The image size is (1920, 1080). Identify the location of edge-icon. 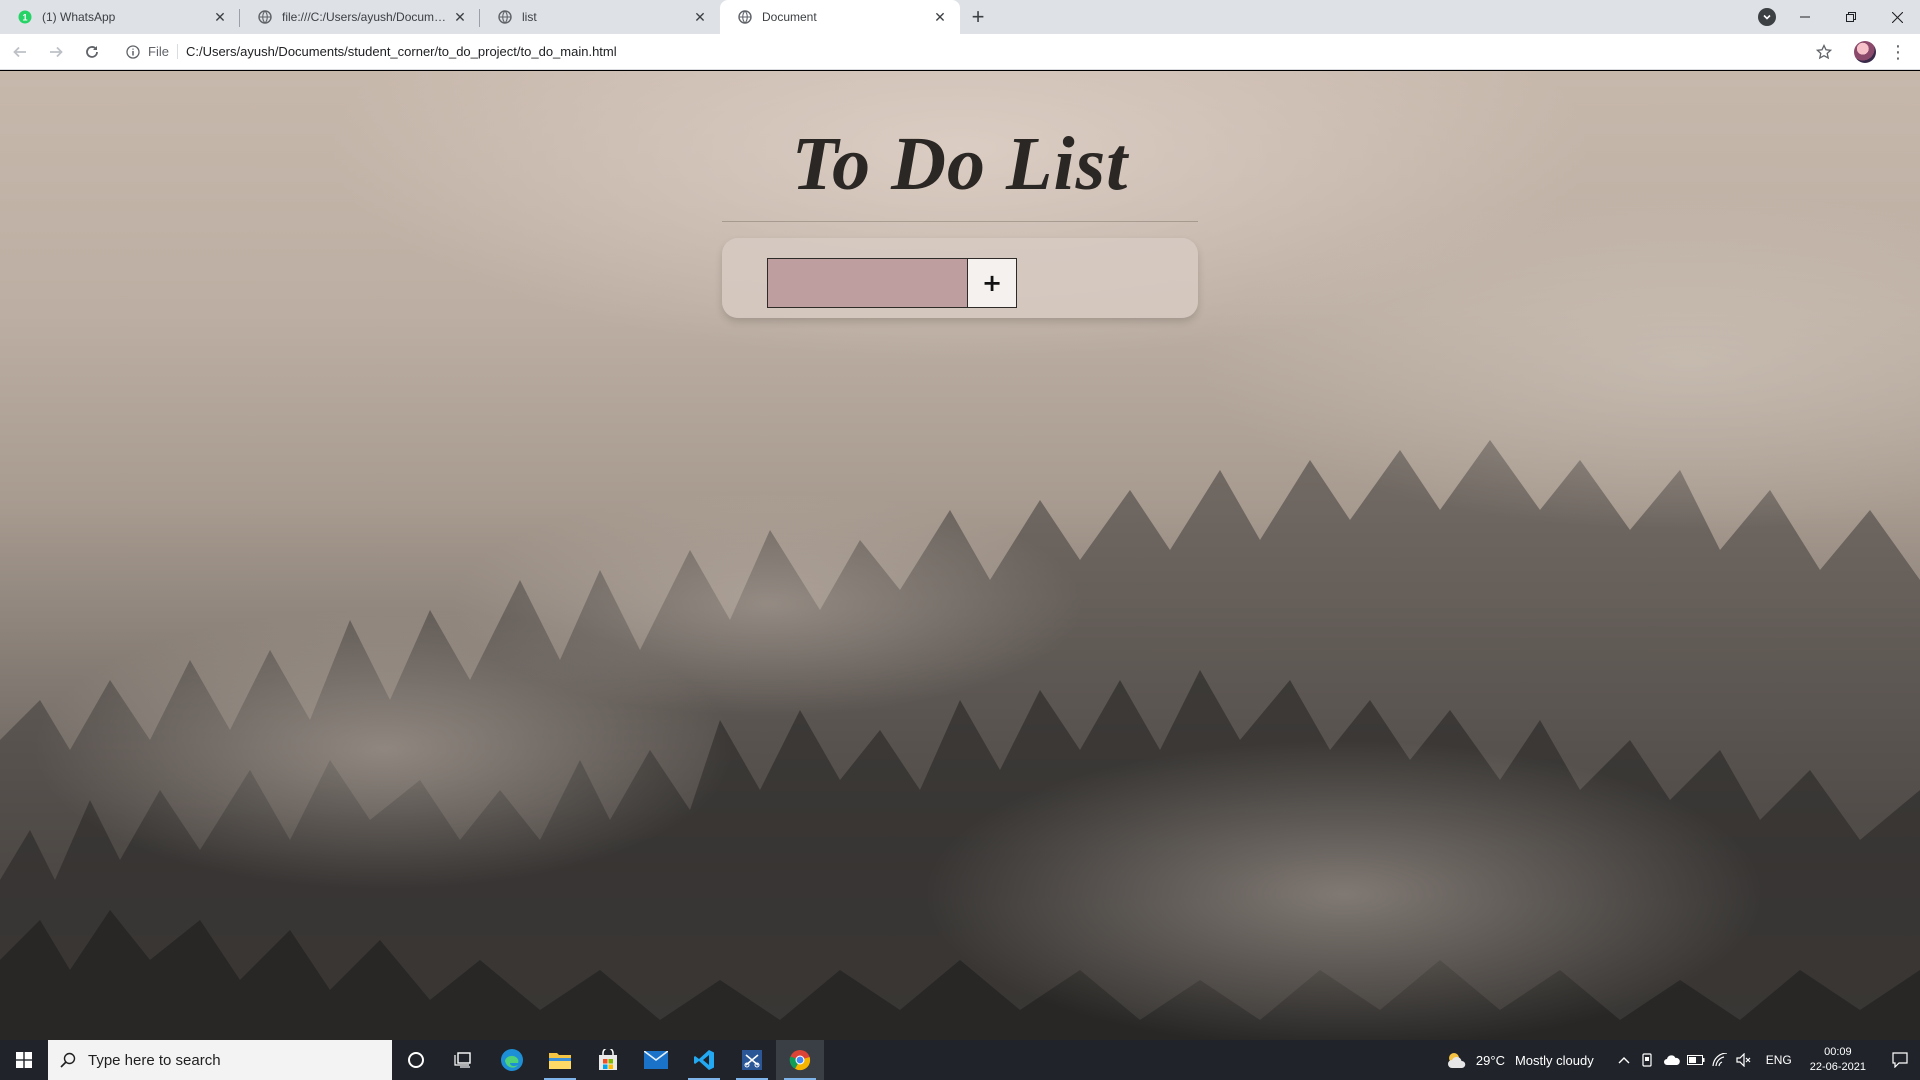
(512, 1060).